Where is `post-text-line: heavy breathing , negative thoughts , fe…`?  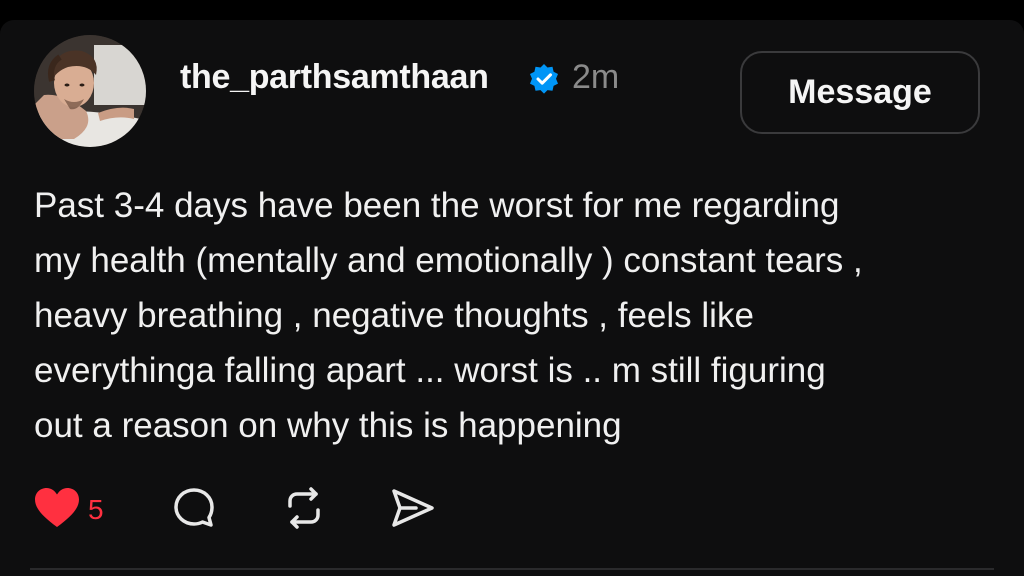 post-text-line: heavy breathing , negative thoughts , fe… is located at coordinates (394, 315).